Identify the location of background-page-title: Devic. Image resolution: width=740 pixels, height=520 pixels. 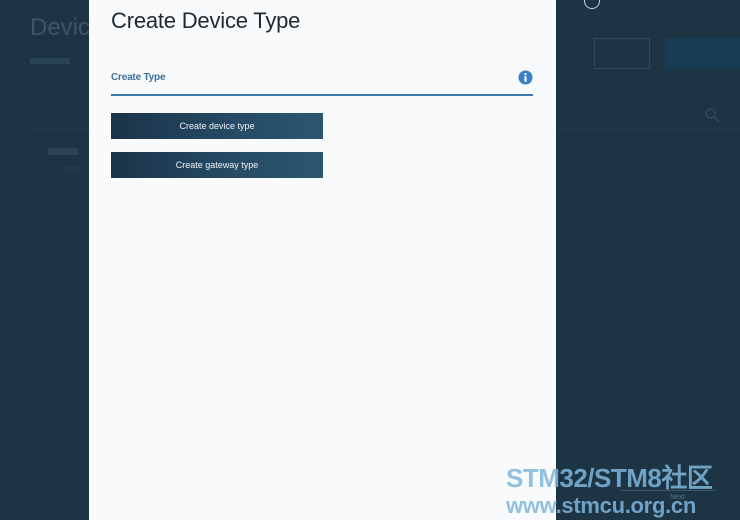
(60, 27).